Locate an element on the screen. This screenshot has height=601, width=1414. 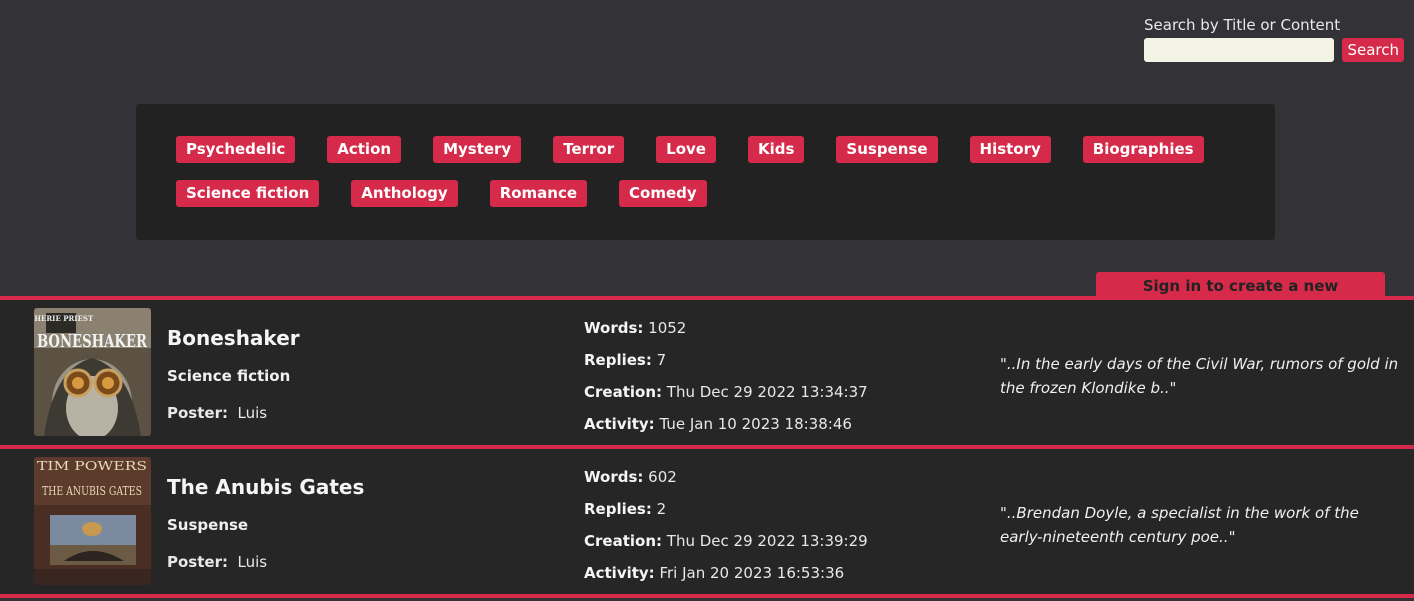
genre-tag-history: History is located at coordinates (1010, 149).